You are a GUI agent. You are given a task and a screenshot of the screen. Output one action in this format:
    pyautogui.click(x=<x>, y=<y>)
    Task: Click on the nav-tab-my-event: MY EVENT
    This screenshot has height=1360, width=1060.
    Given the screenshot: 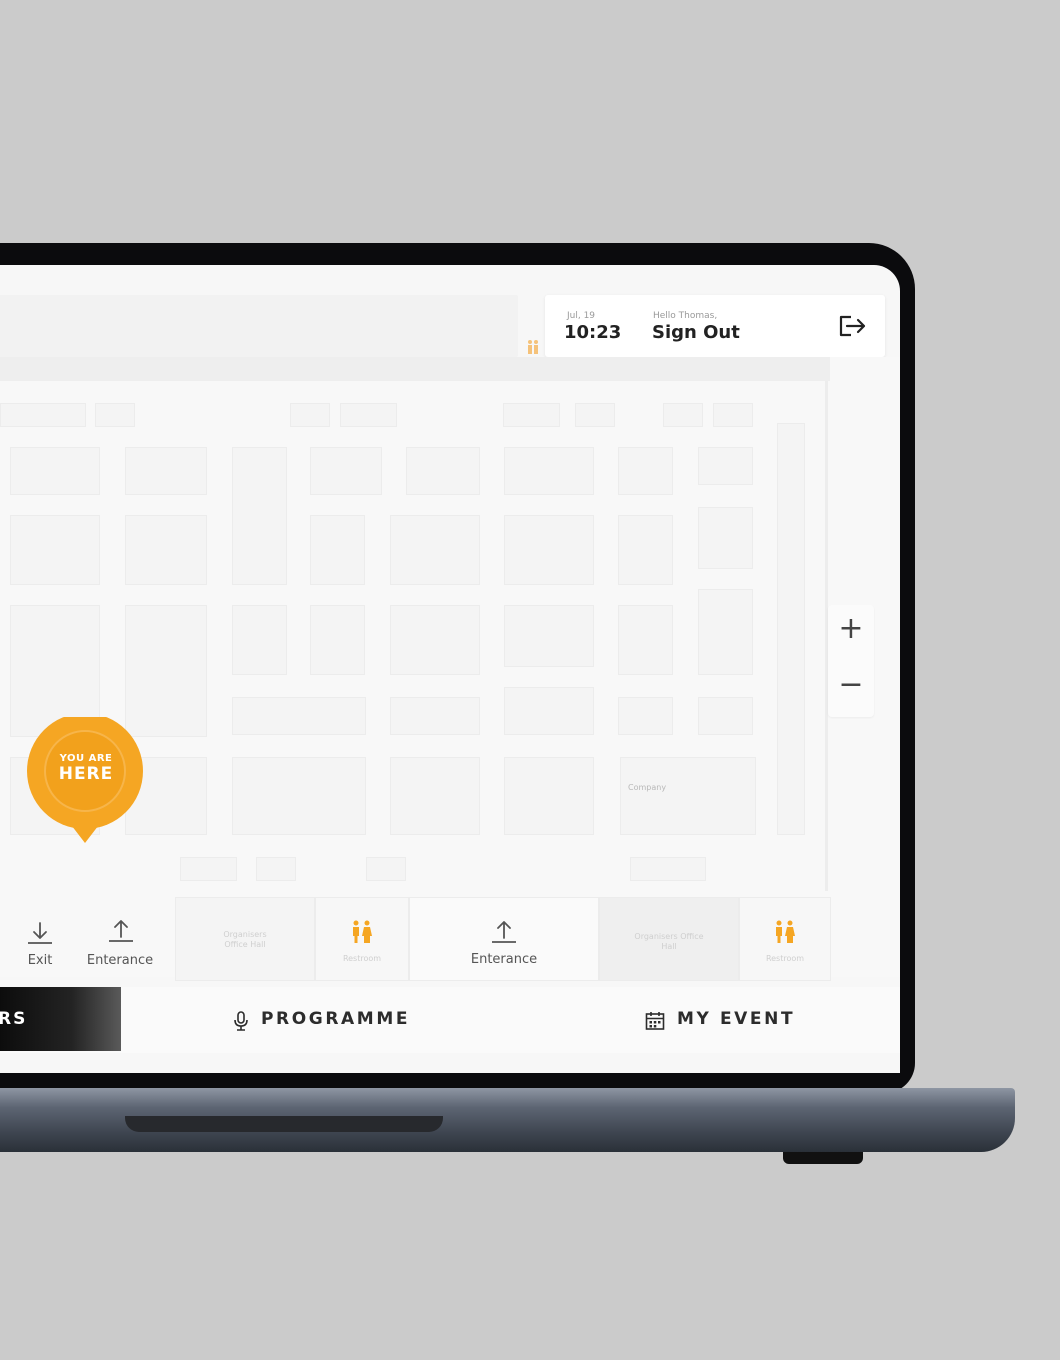 What is the action you would take?
    pyautogui.click(x=736, y=1019)
    